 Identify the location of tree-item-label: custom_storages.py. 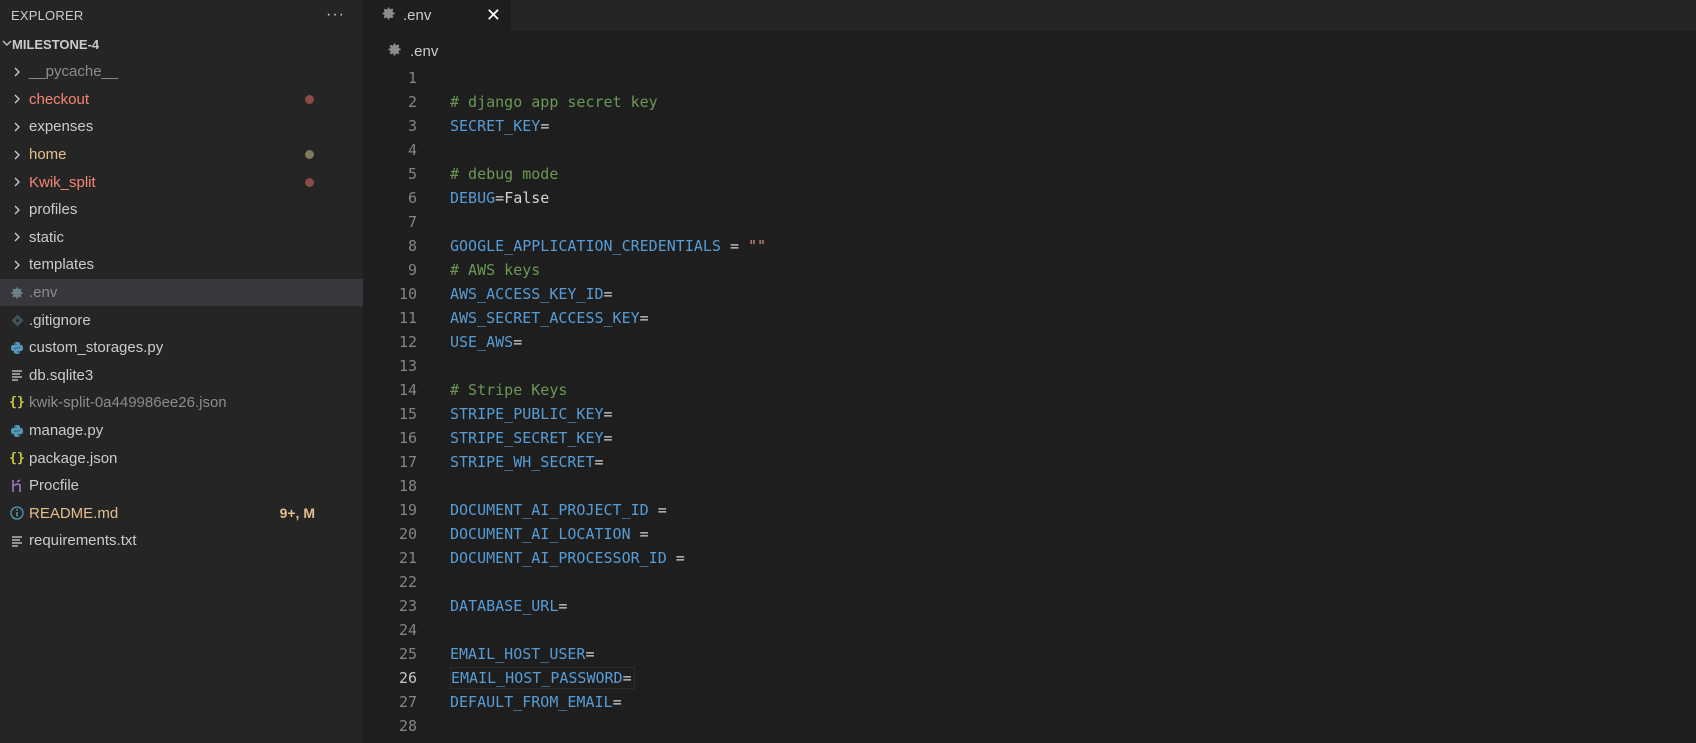
(96, 348).